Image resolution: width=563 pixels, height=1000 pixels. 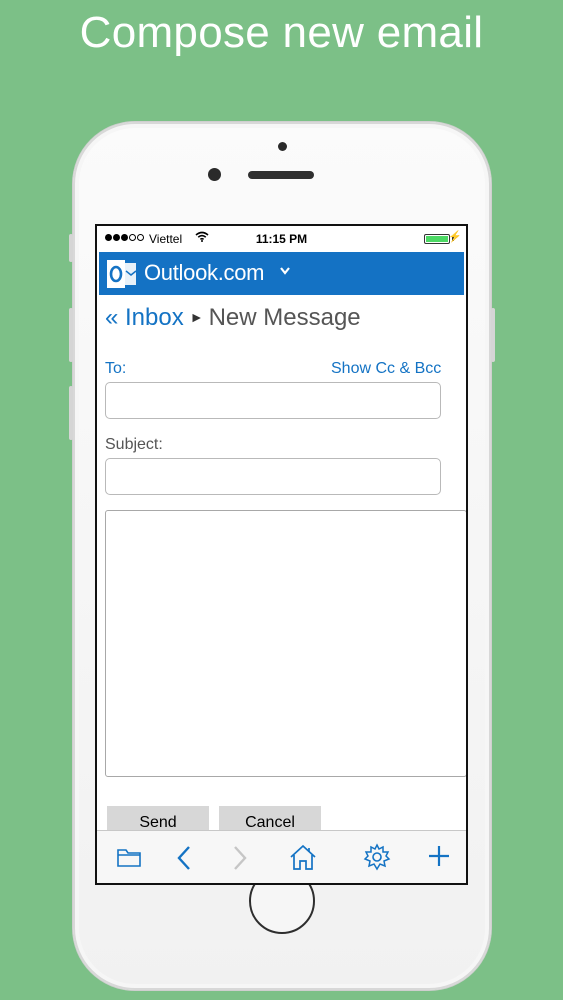 What do you see at coordinates (204, 273) in the screenshot?
I see `brand-name: Outlook.com` at bounding box center [204, 273].